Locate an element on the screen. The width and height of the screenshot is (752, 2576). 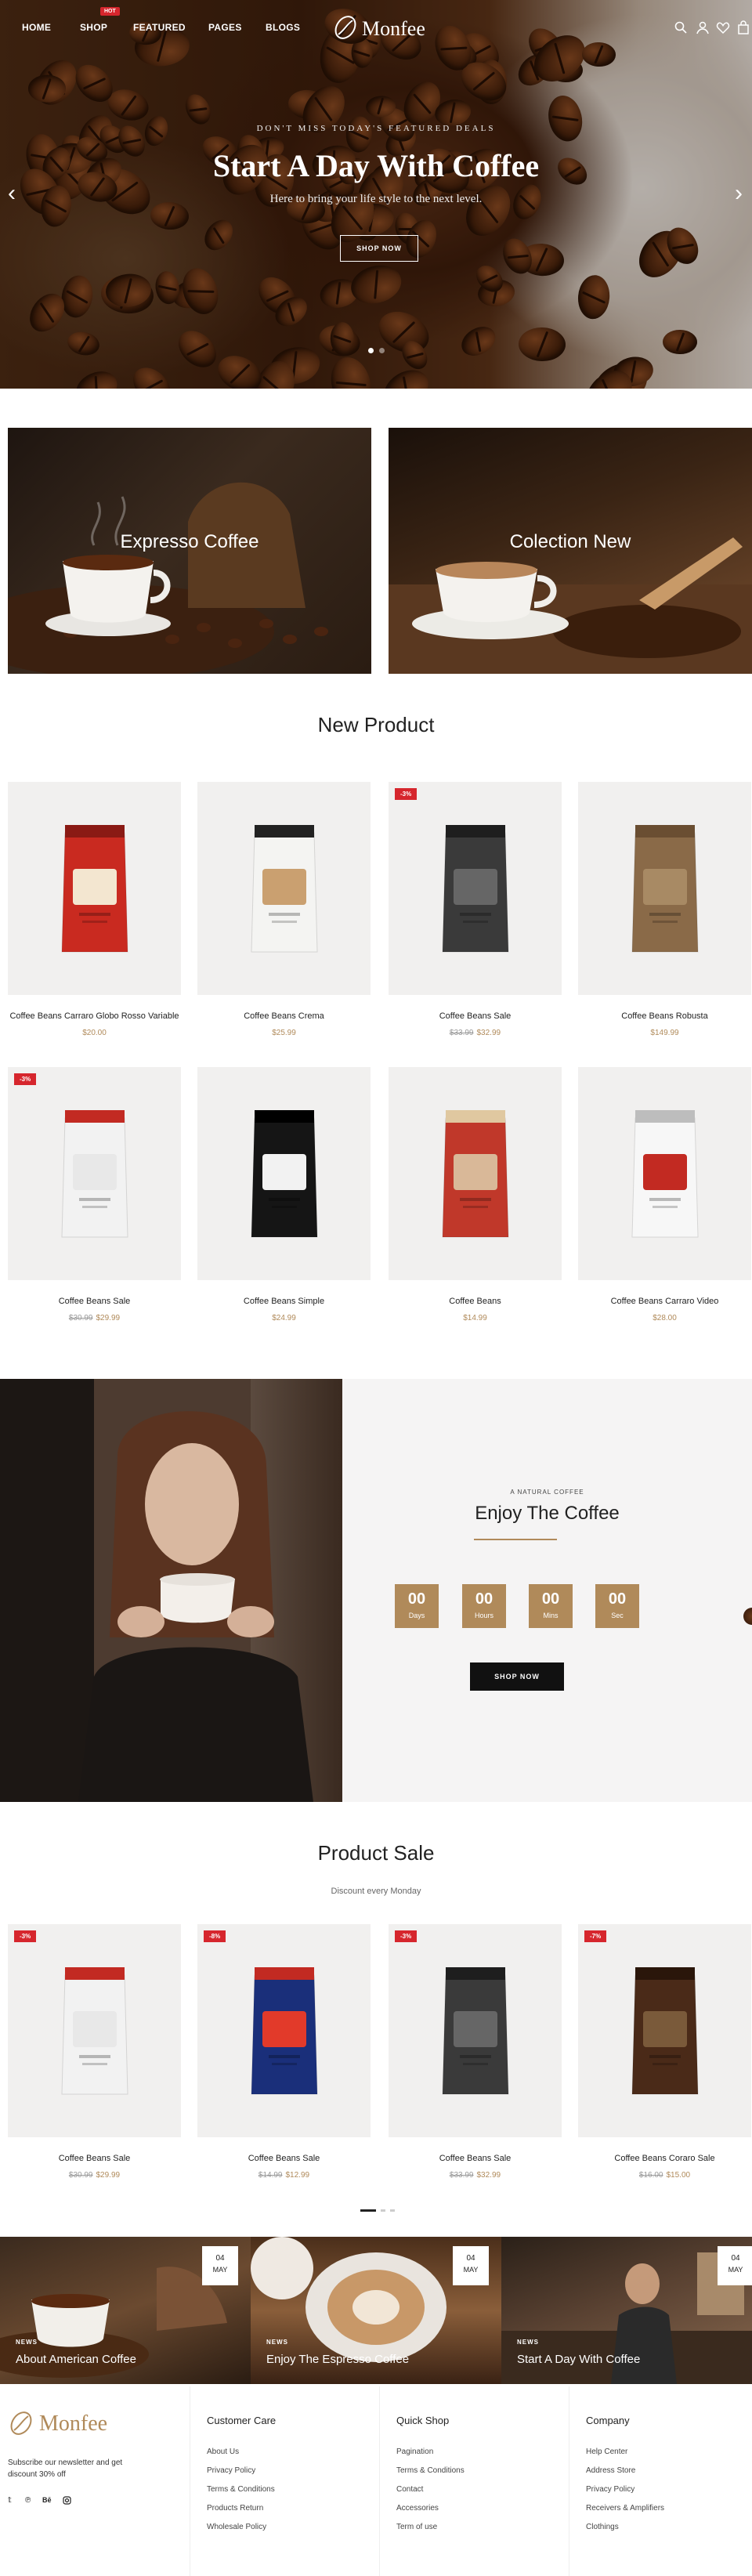
behance-icon: Bē is located at coordinates (47, 2500).